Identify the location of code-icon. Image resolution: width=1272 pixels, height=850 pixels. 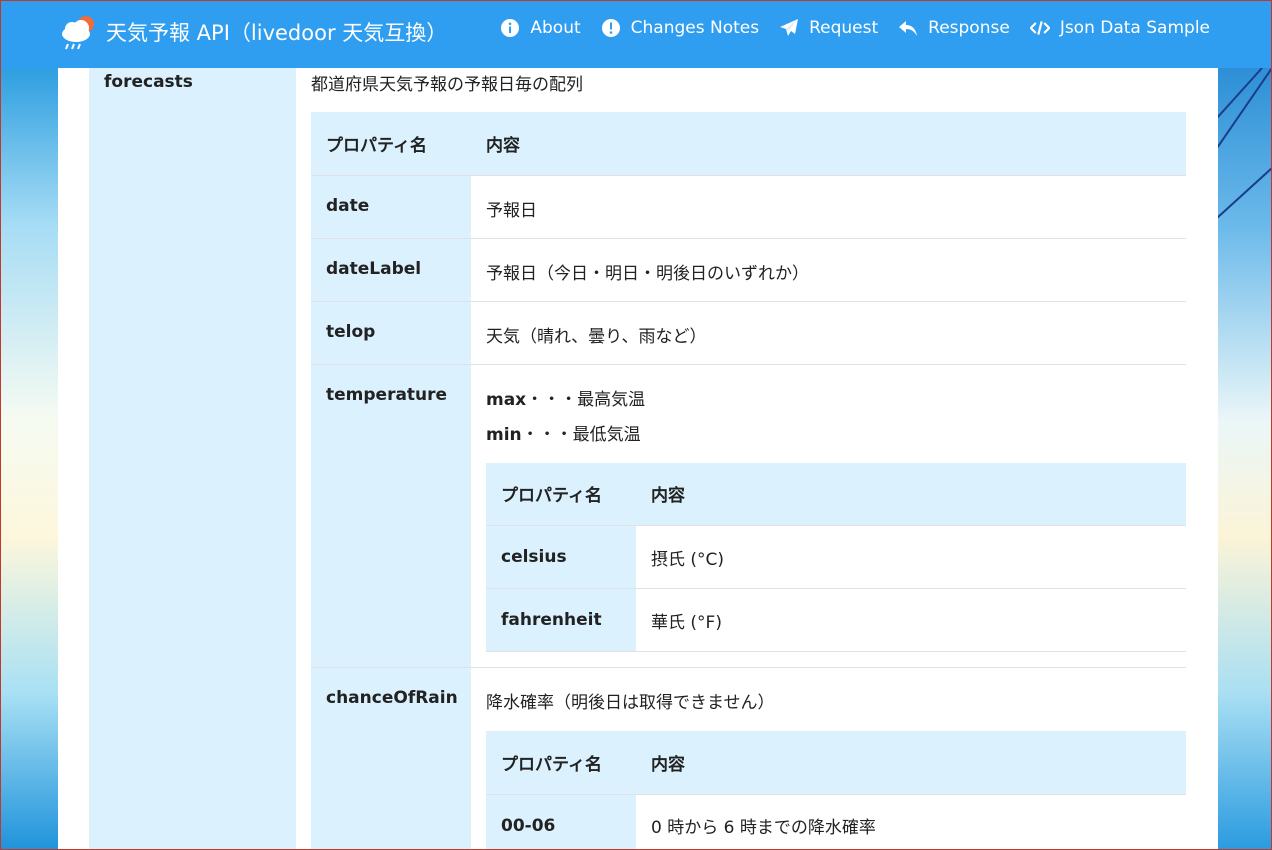
(1039, 28).